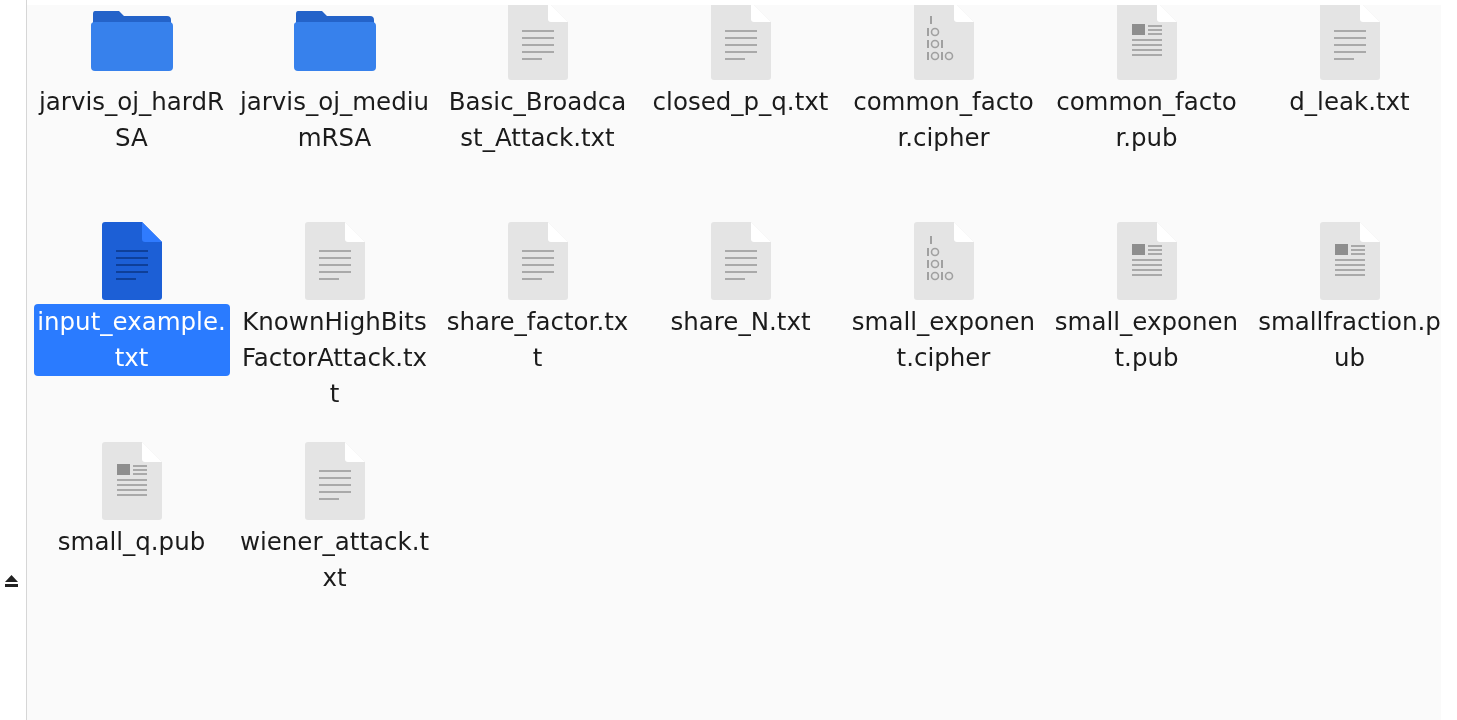 This screenshot has height=720, width=1457. I want to click on file-name: input_example.txt, so click(131, 340).